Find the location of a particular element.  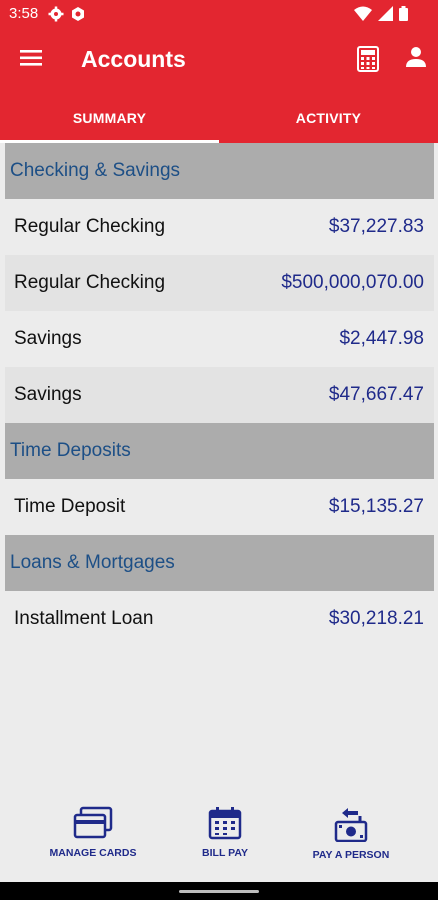

account-row: Regular Checking $500,000,070.00 is located at coordinates (219, 283).